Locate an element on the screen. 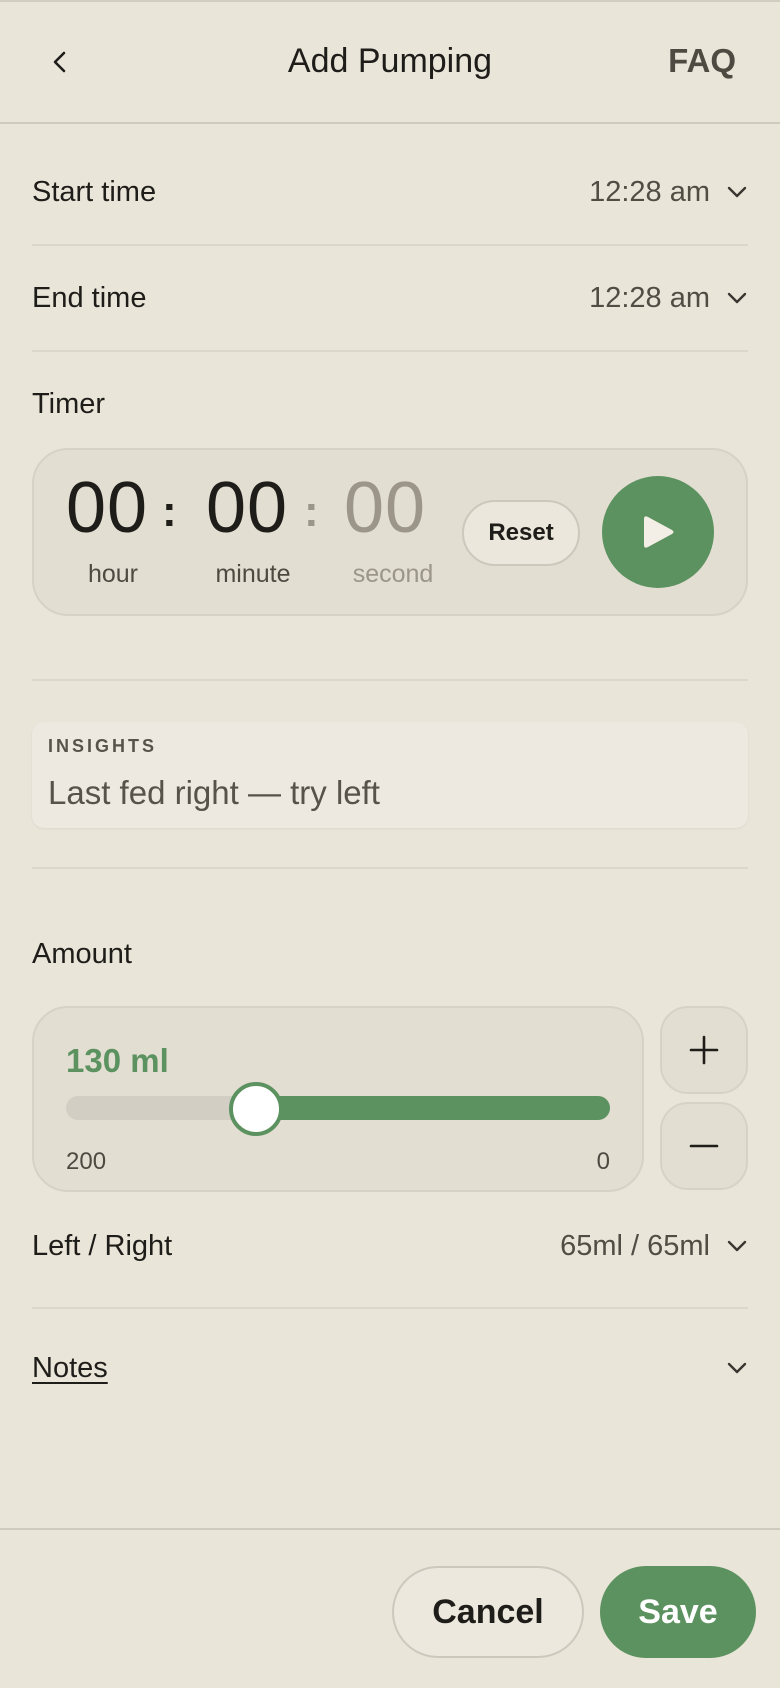 The width and height of the screenshot is (780, 1688). start-time-dropdown: 12:28 am is located at coordinates (668, 192).